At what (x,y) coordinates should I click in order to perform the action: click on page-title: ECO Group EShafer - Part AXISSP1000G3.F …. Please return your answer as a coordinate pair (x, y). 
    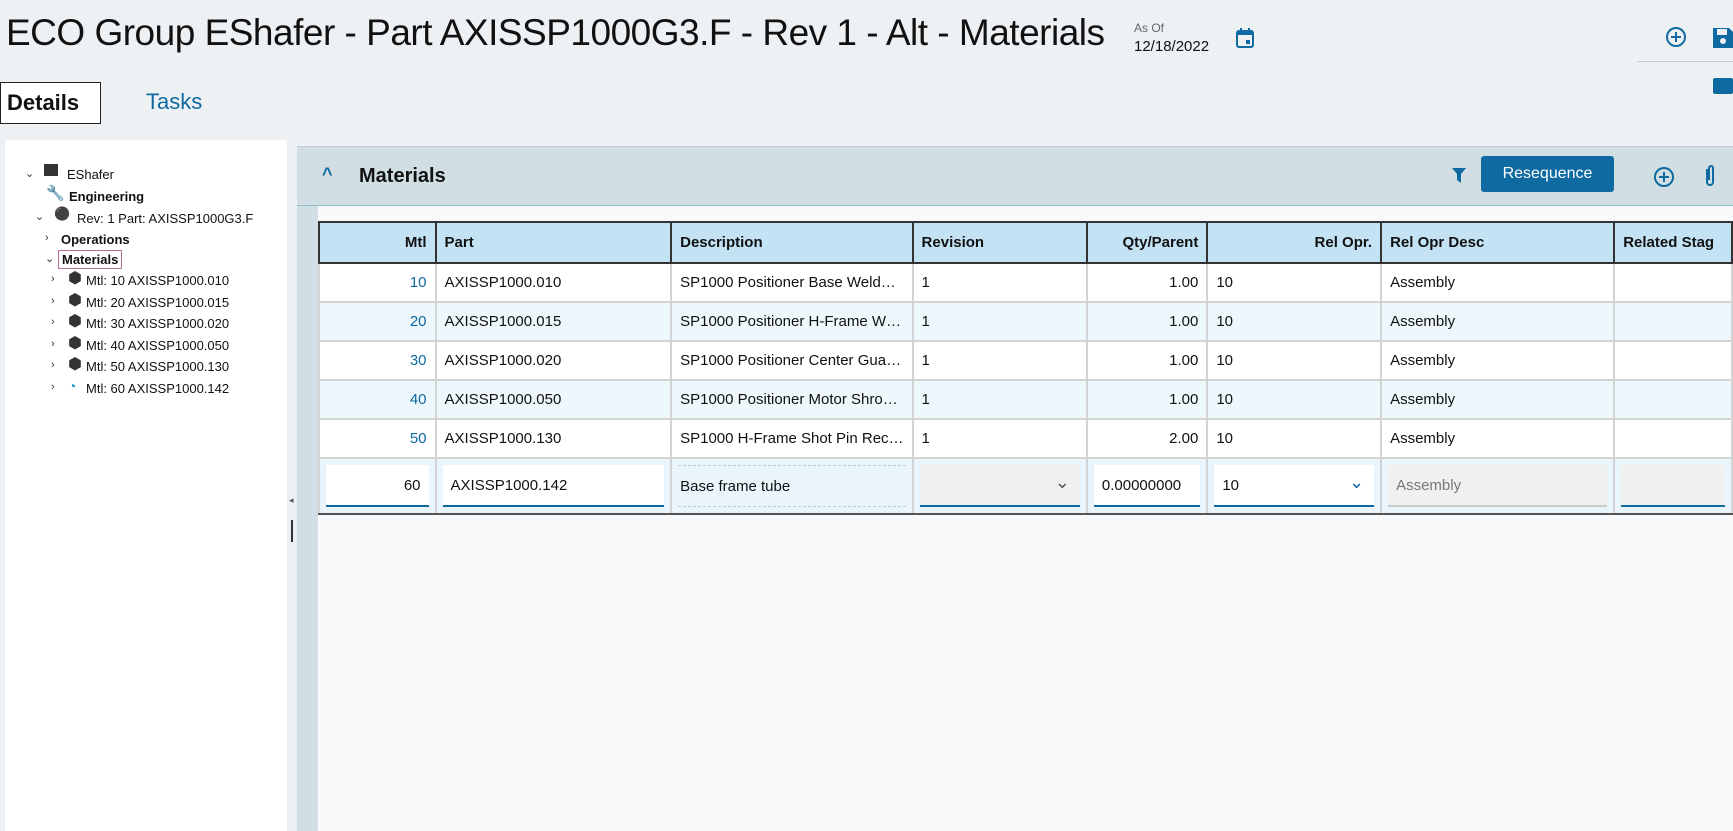
    Looking at the image, I should click on (555, 32).